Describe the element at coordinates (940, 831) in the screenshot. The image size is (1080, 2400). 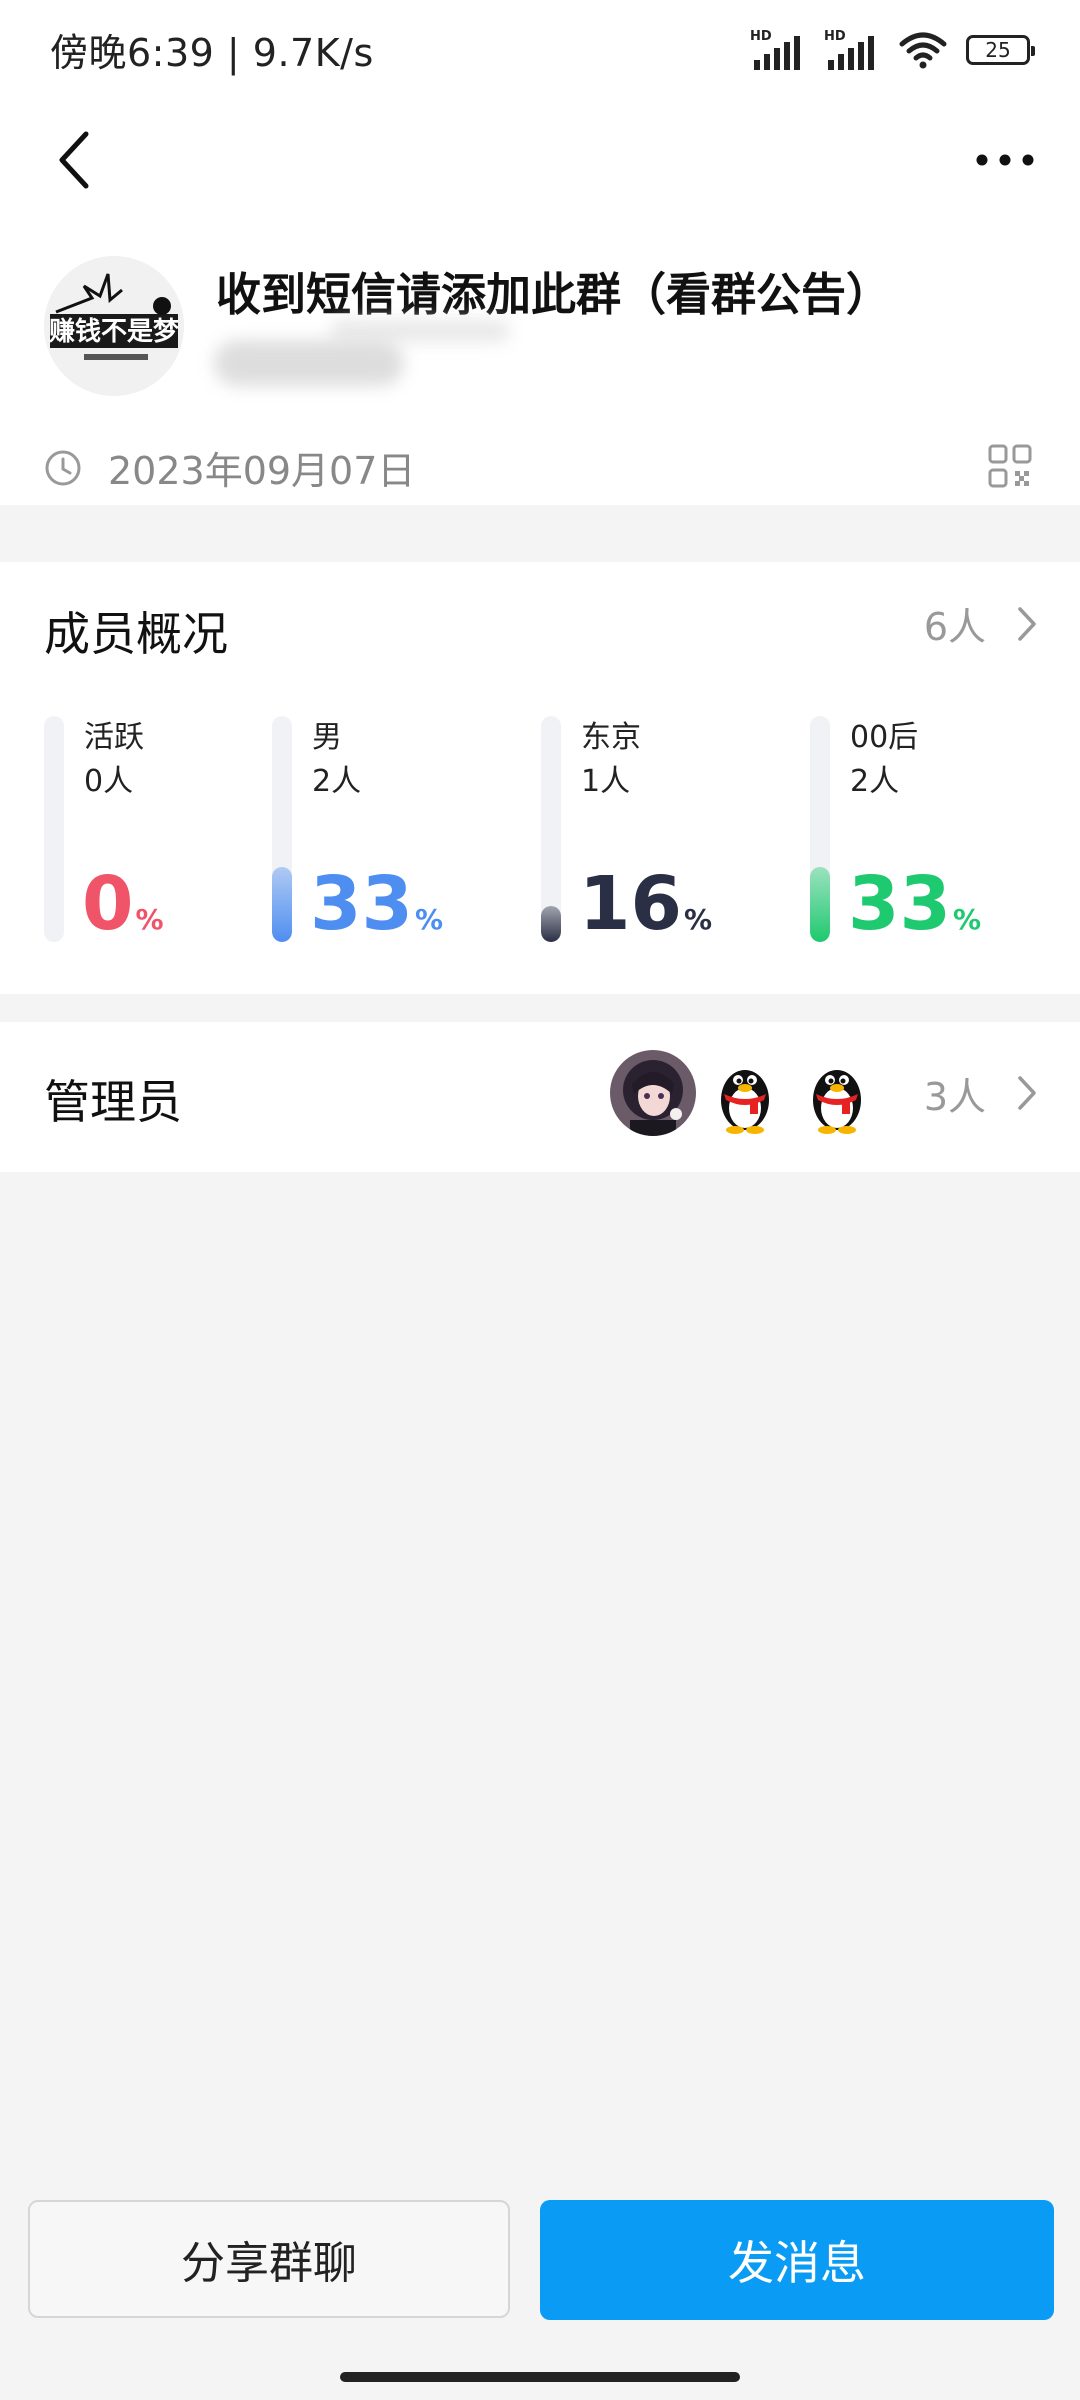
I see `stat-age: 00后 2人 33%` at that location.